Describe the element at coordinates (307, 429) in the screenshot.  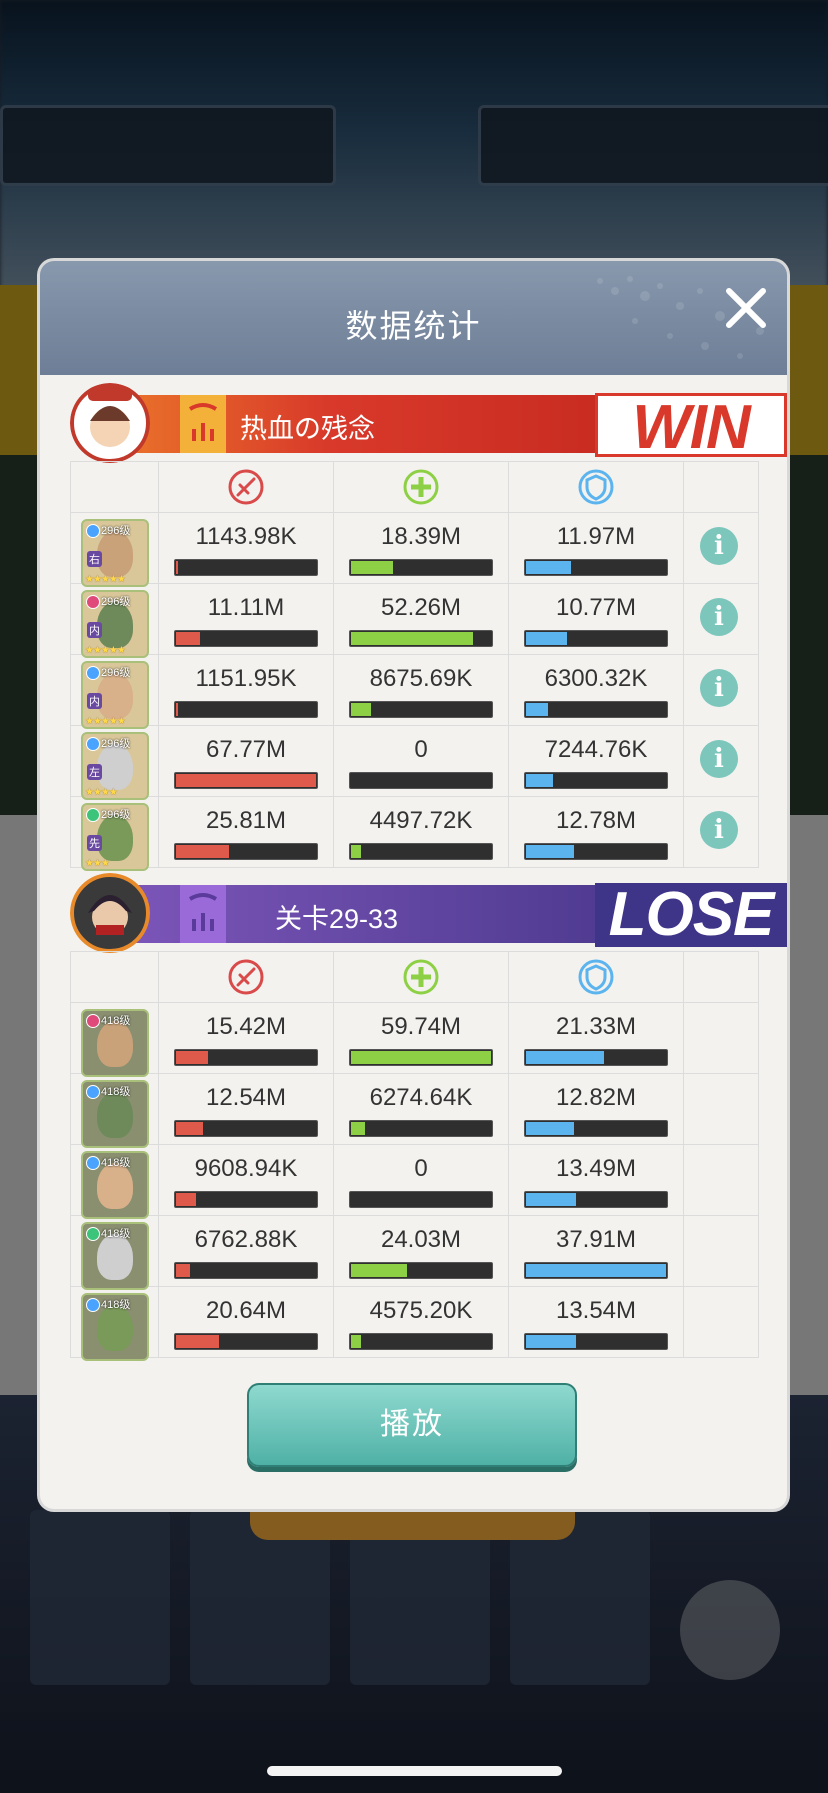
I see `team-name: 热血の残念` at that location.